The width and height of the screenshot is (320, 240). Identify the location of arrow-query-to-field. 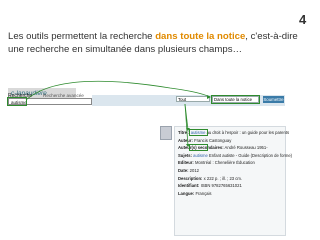
(118, 90).